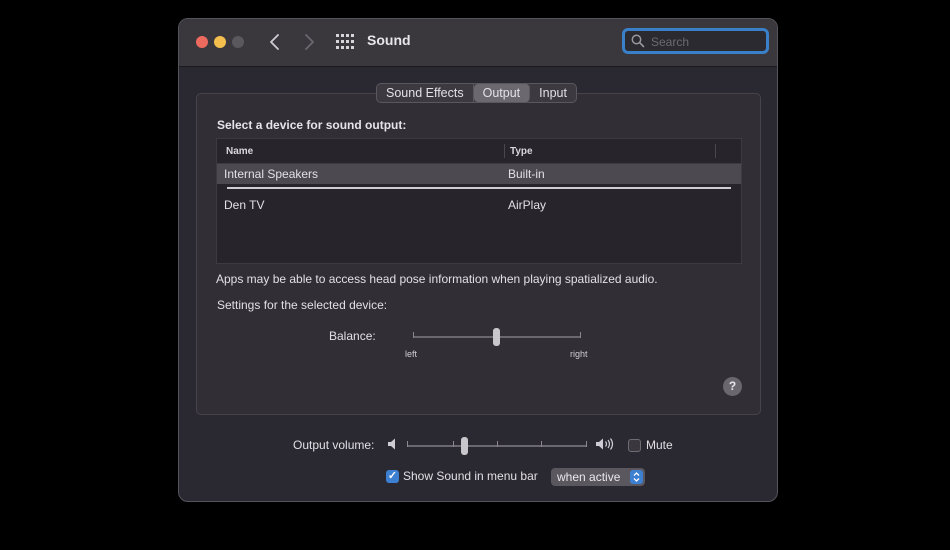 This screenshot has height=550, width=950. Describe the element at coordinates (345, 42) in the screenshot. I see `show-all-grid-icon` at that location.